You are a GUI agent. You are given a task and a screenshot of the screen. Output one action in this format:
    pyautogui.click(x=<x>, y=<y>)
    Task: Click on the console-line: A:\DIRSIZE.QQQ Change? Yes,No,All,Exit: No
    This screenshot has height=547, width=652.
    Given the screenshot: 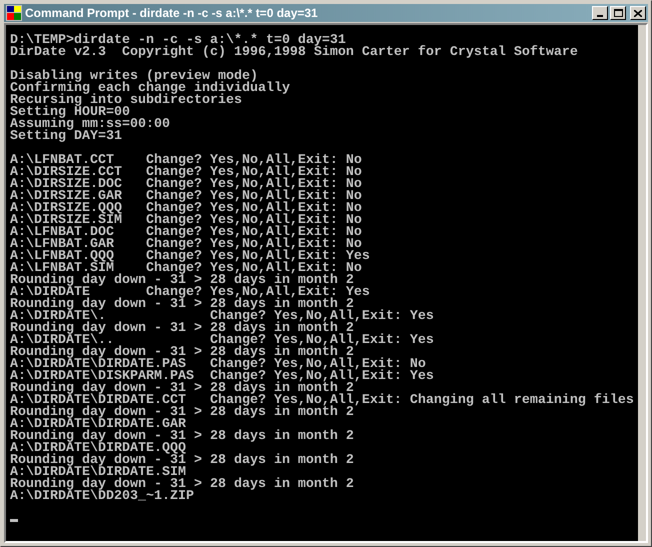 What is the action you would take?
    pyautogui.click(x=186, y=209)
    